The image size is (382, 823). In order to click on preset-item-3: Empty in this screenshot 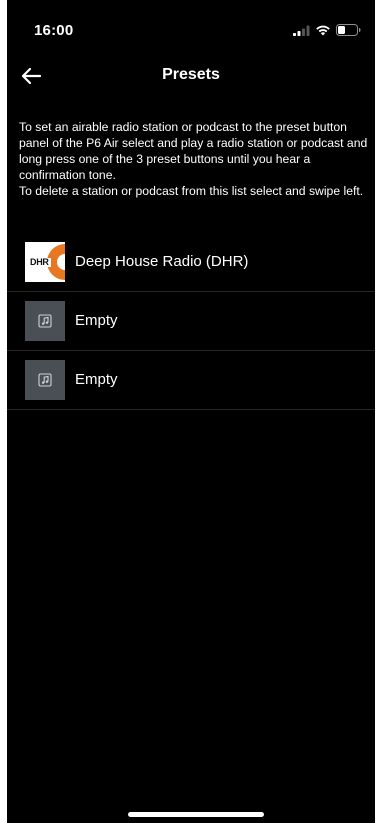, I will do `click(191, 380)`.